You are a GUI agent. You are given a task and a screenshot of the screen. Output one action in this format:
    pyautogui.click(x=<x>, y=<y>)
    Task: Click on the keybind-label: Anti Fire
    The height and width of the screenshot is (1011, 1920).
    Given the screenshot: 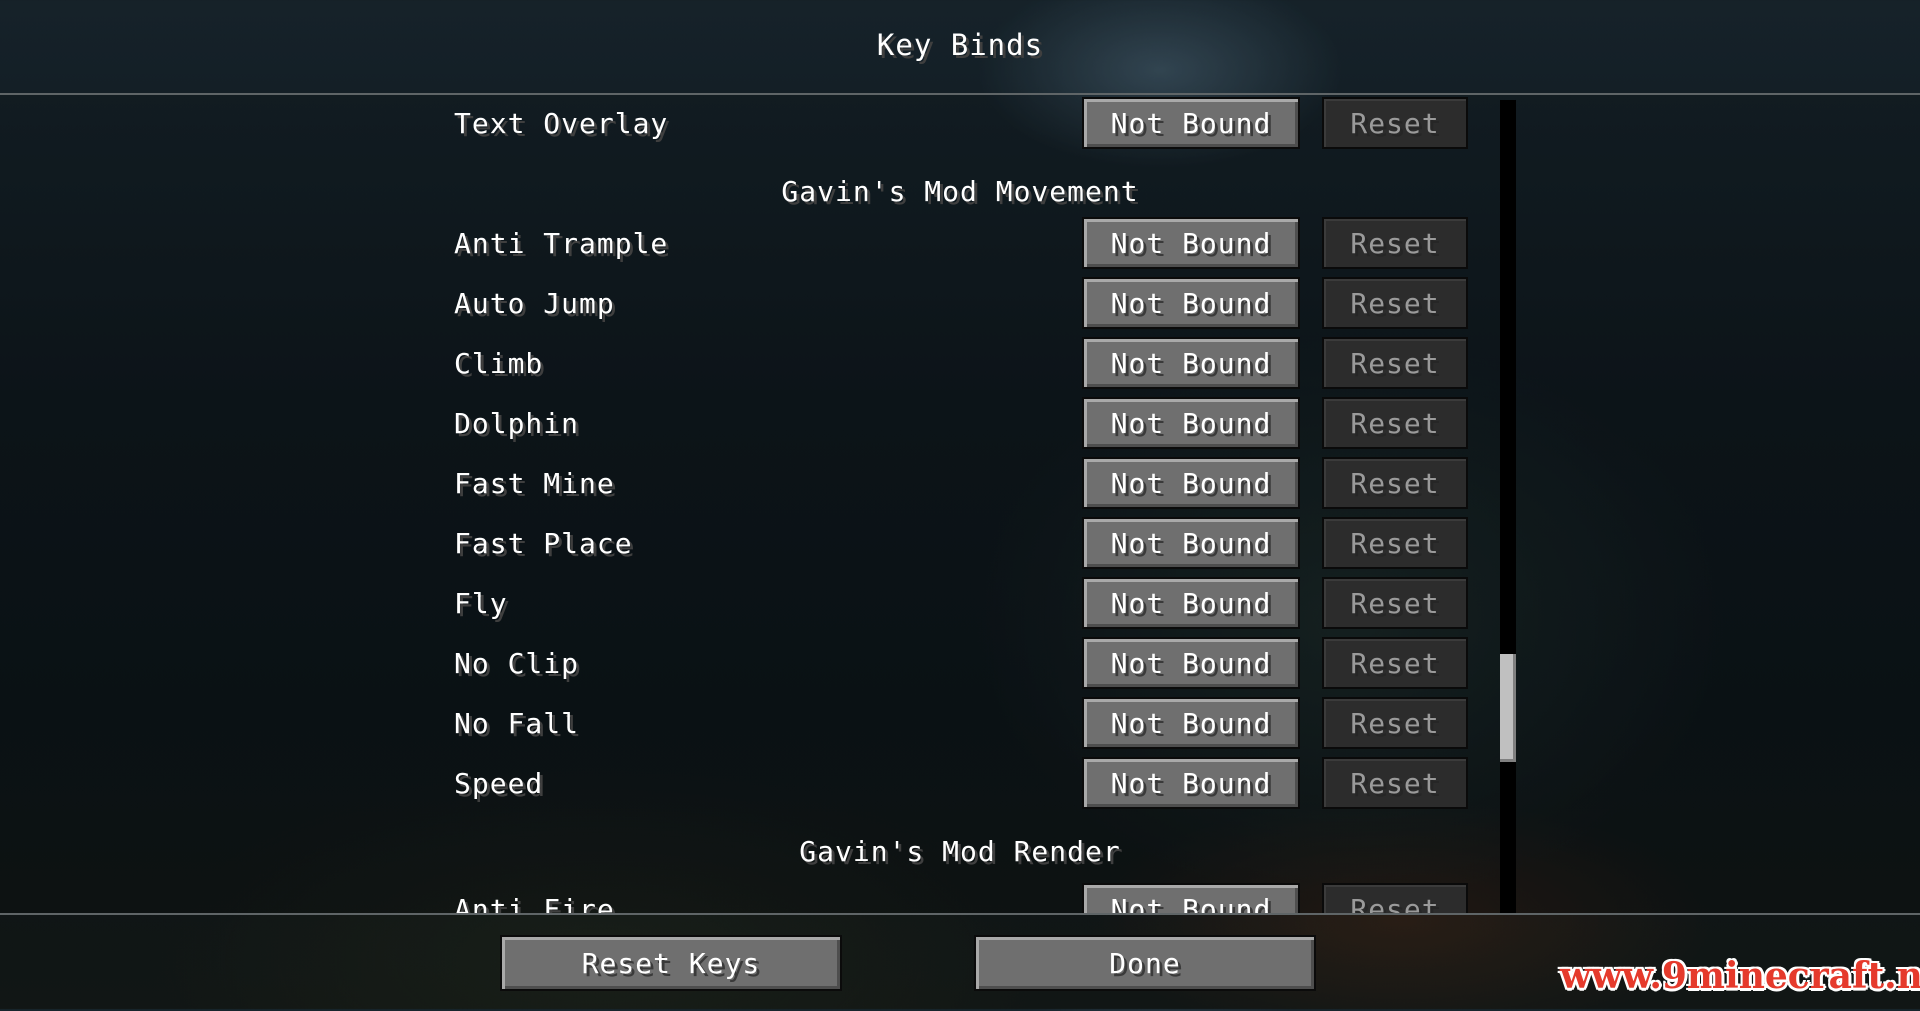 What is the action you would take?
    pyautogui.click(x=534, y=903)
    